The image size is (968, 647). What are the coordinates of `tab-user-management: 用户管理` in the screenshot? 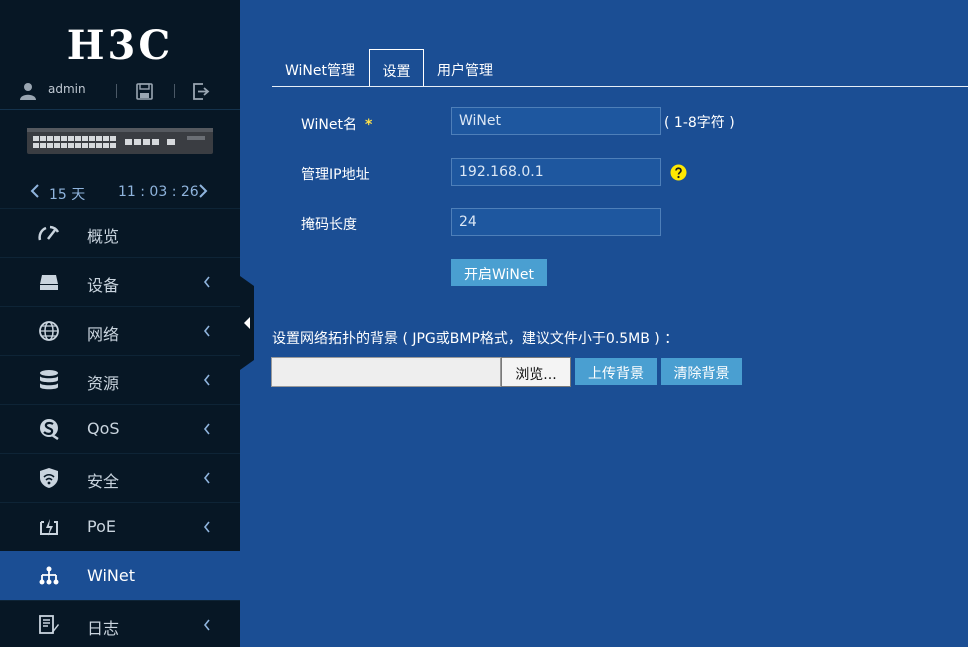 It's located at (465, 68).